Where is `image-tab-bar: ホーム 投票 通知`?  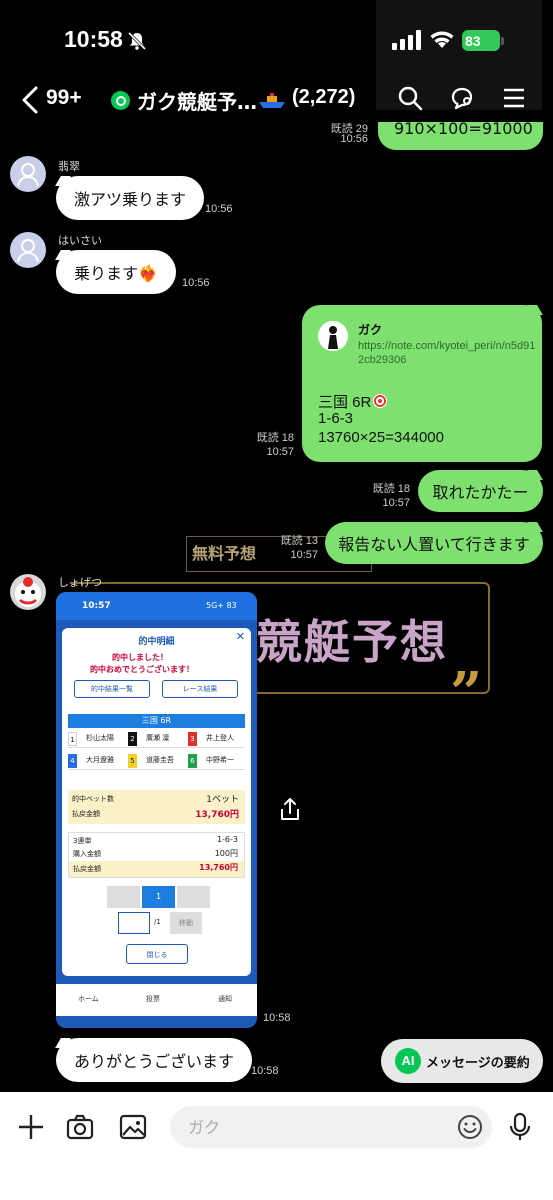 image-tab-bar: ホーム 投票 通知 is located at coordinates (156, 1000).